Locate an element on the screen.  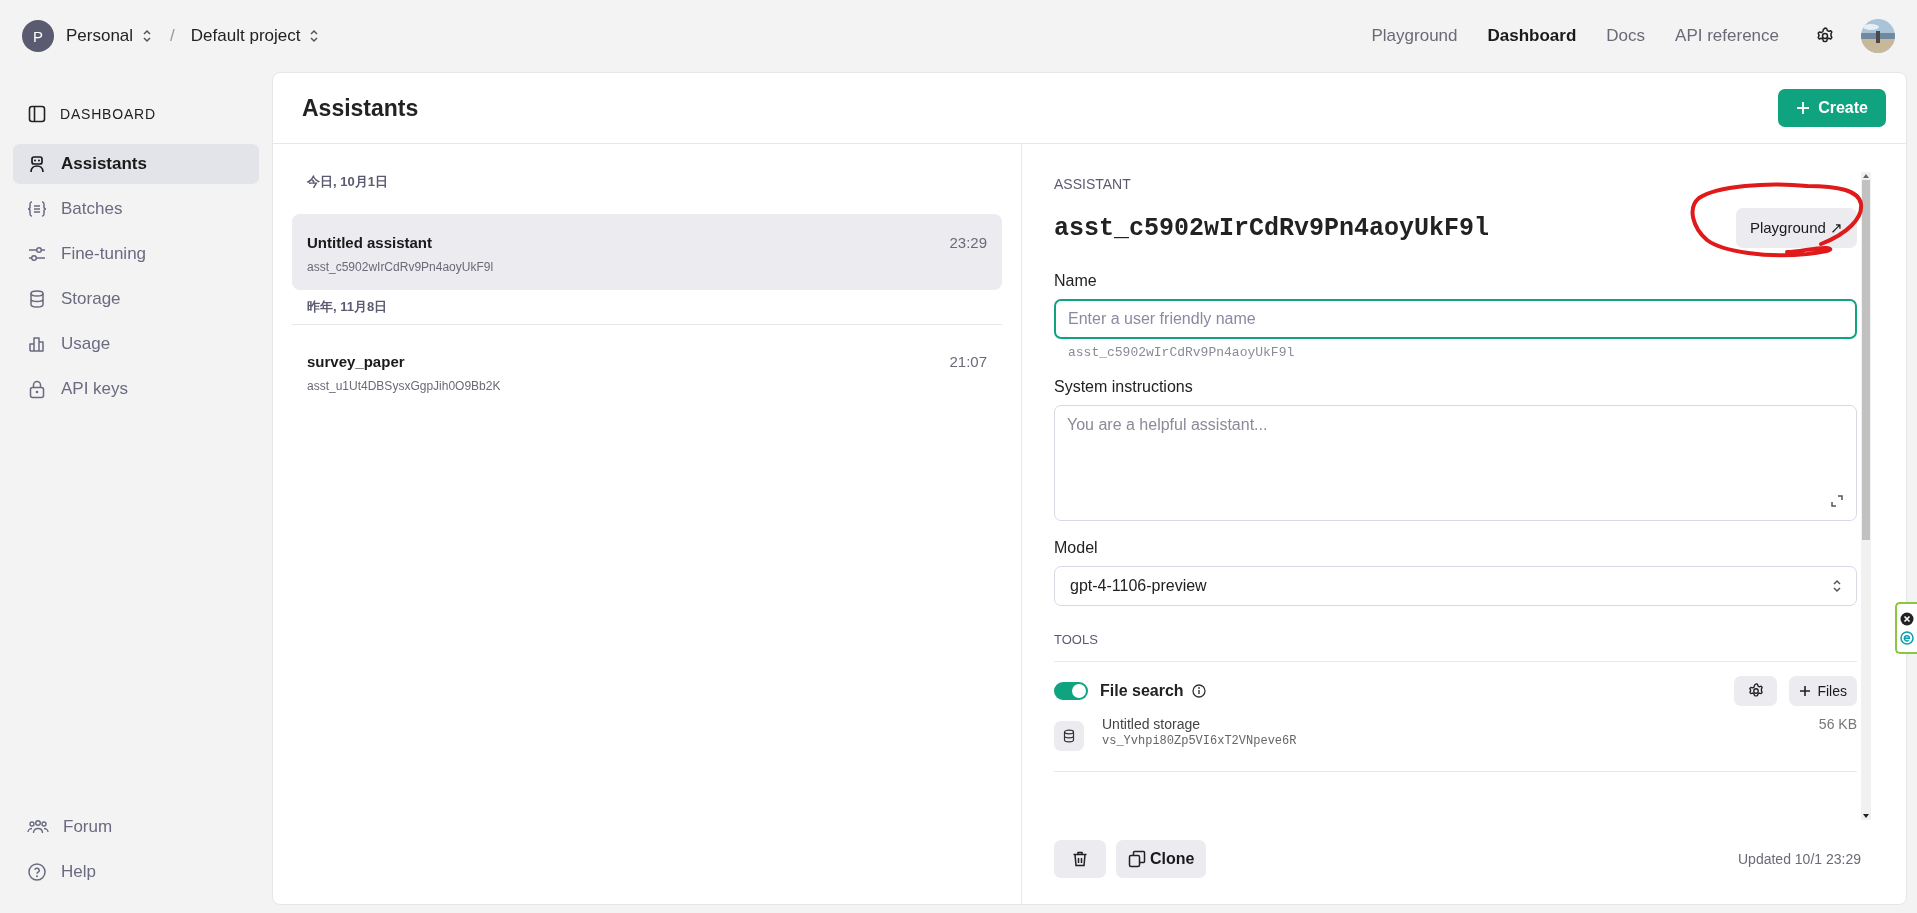
sidebar-item: API keys is located at coordinates (136, 389).